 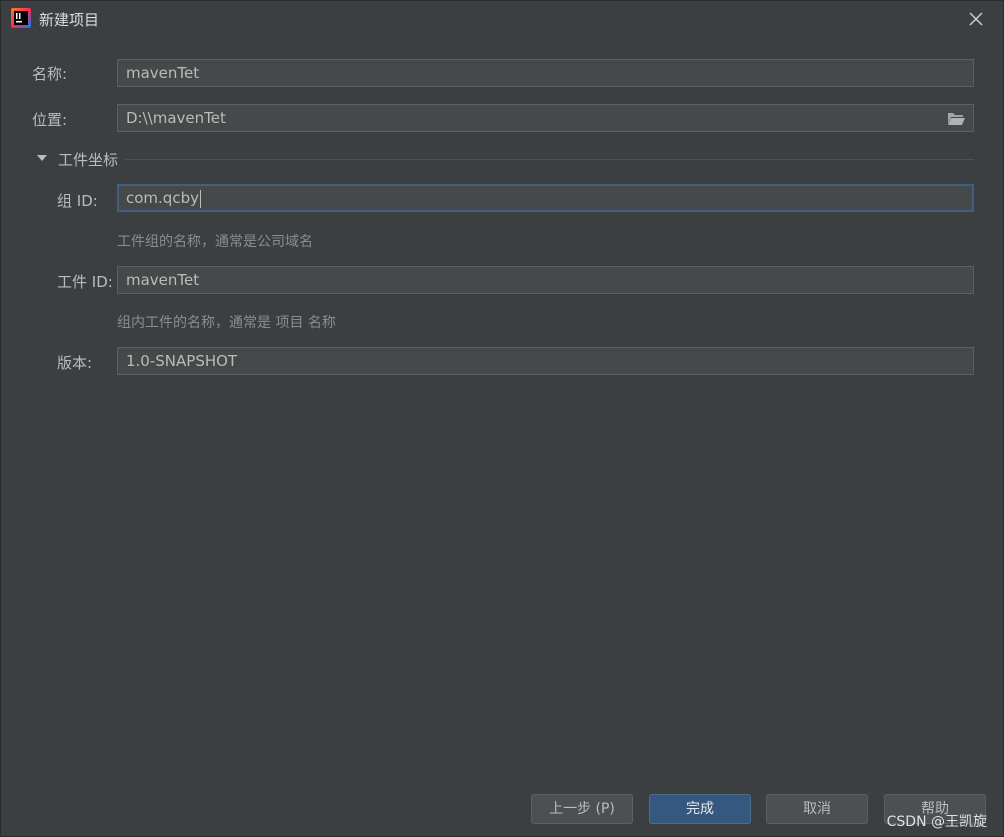 I want to click on artifact-coordinates-title: 工件坐标, so click(x=88, y=160).